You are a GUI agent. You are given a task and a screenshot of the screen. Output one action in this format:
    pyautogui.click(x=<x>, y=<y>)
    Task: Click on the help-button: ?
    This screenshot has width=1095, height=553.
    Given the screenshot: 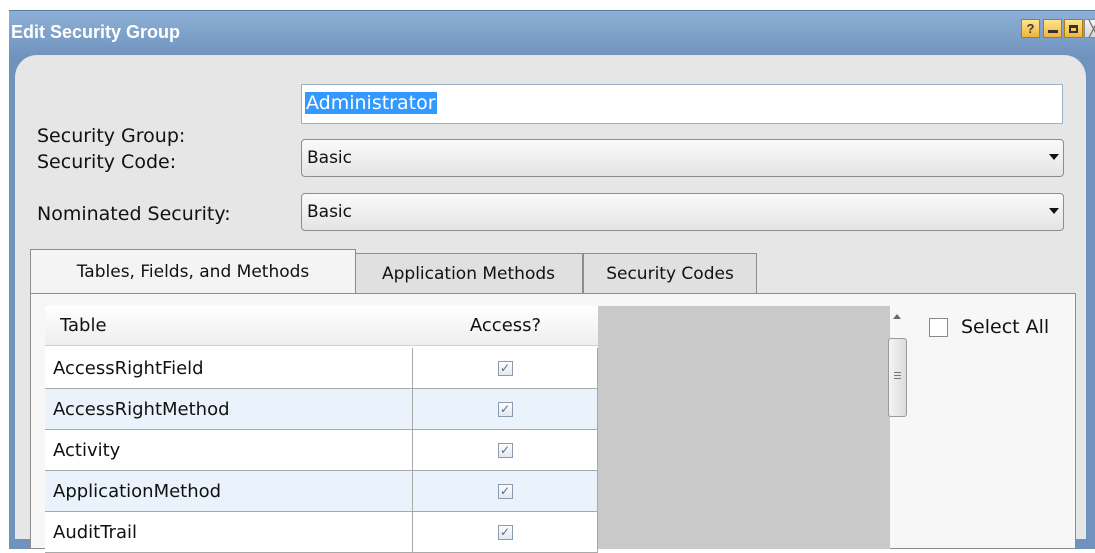 What is the action you would take?
    pyautogui.click(x=1030, y=28)
    